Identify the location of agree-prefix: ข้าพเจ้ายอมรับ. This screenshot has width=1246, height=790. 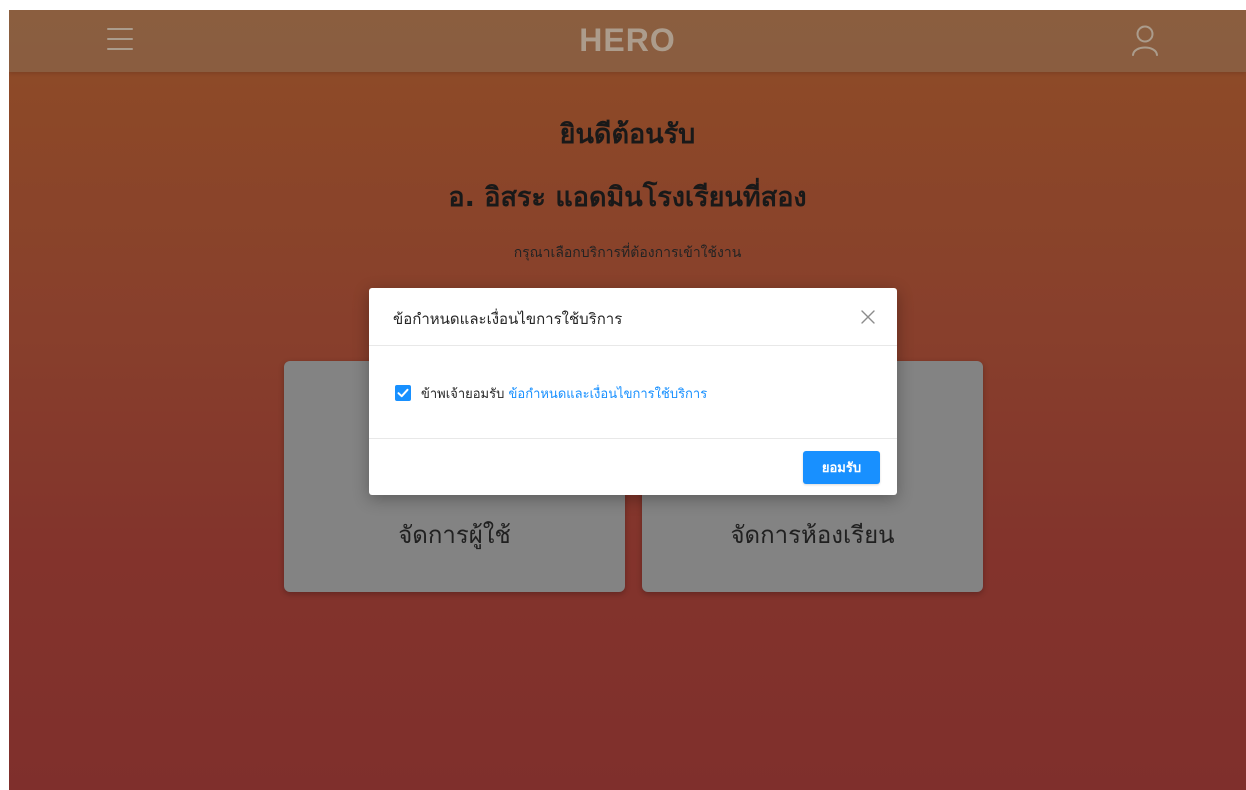
(463, 394).